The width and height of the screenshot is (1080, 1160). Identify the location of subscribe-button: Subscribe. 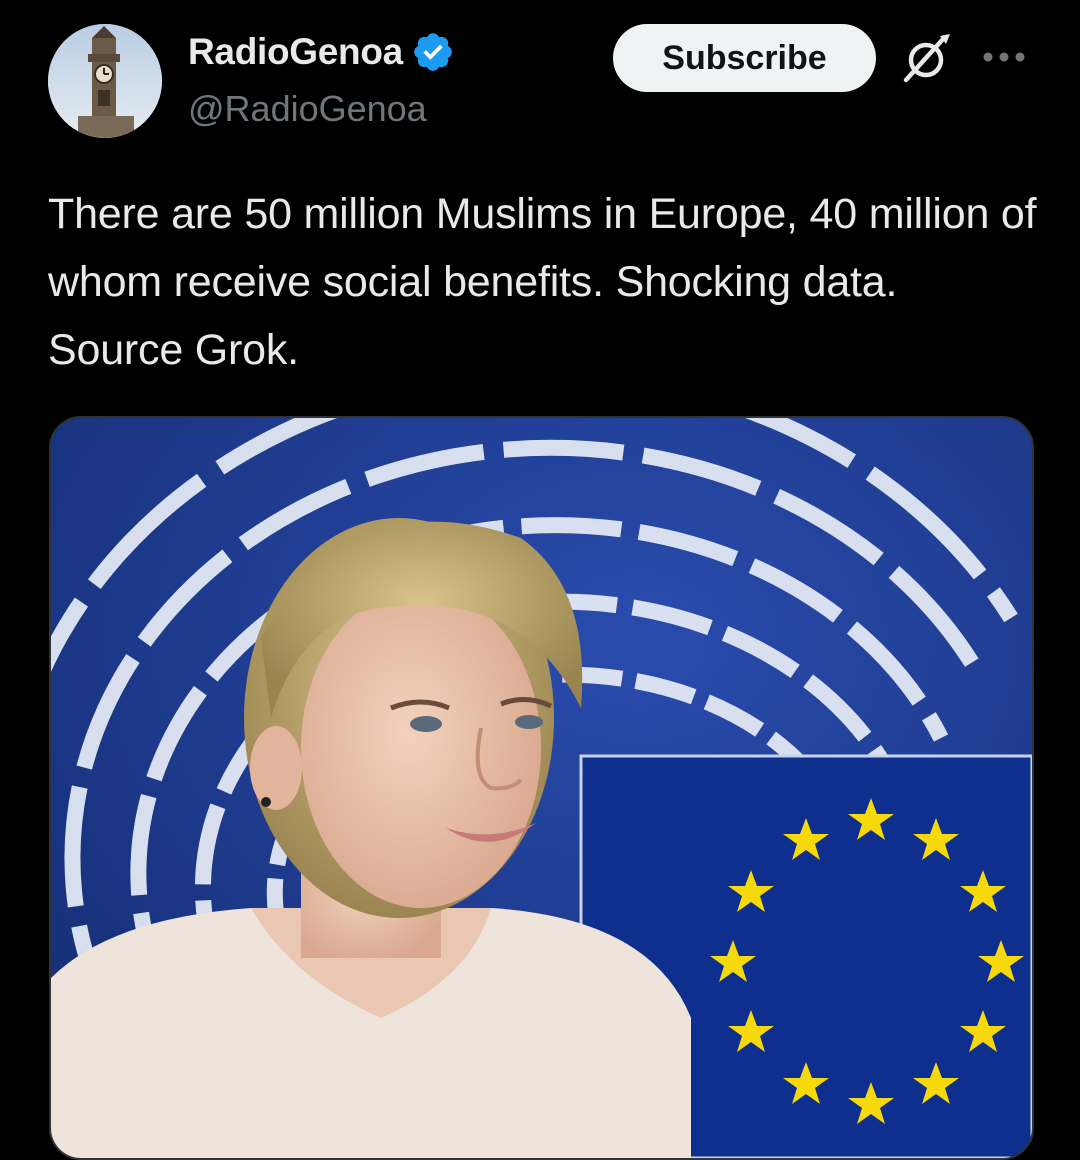
(744, 58).